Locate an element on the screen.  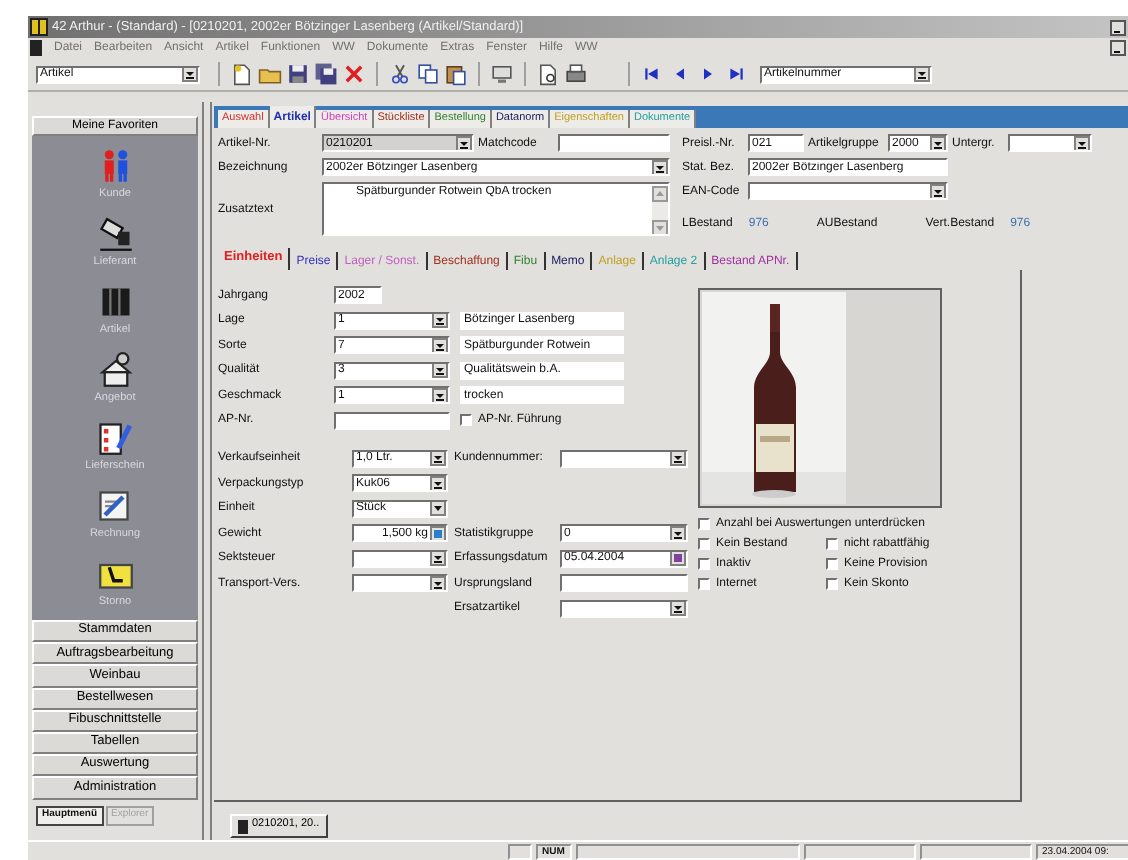
last-icon is located at coordinates (736, 74).